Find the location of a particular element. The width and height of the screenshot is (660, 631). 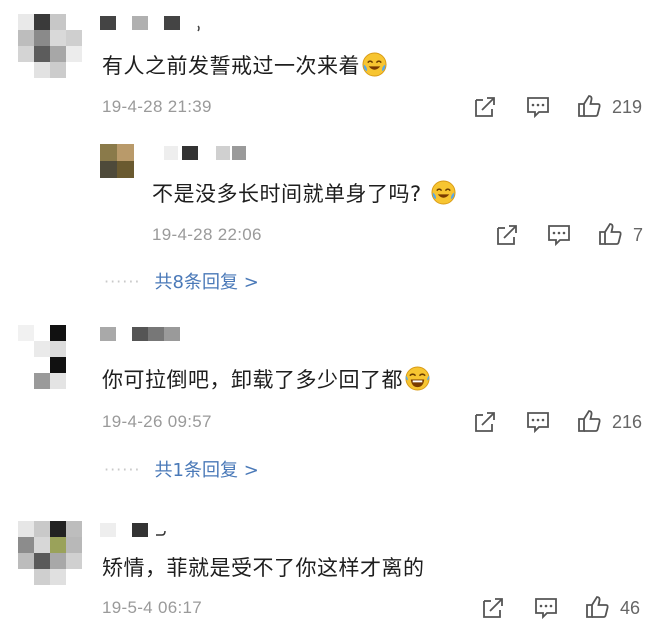

replies-label: 共8条回复 > is located at coordinates (206, 282).